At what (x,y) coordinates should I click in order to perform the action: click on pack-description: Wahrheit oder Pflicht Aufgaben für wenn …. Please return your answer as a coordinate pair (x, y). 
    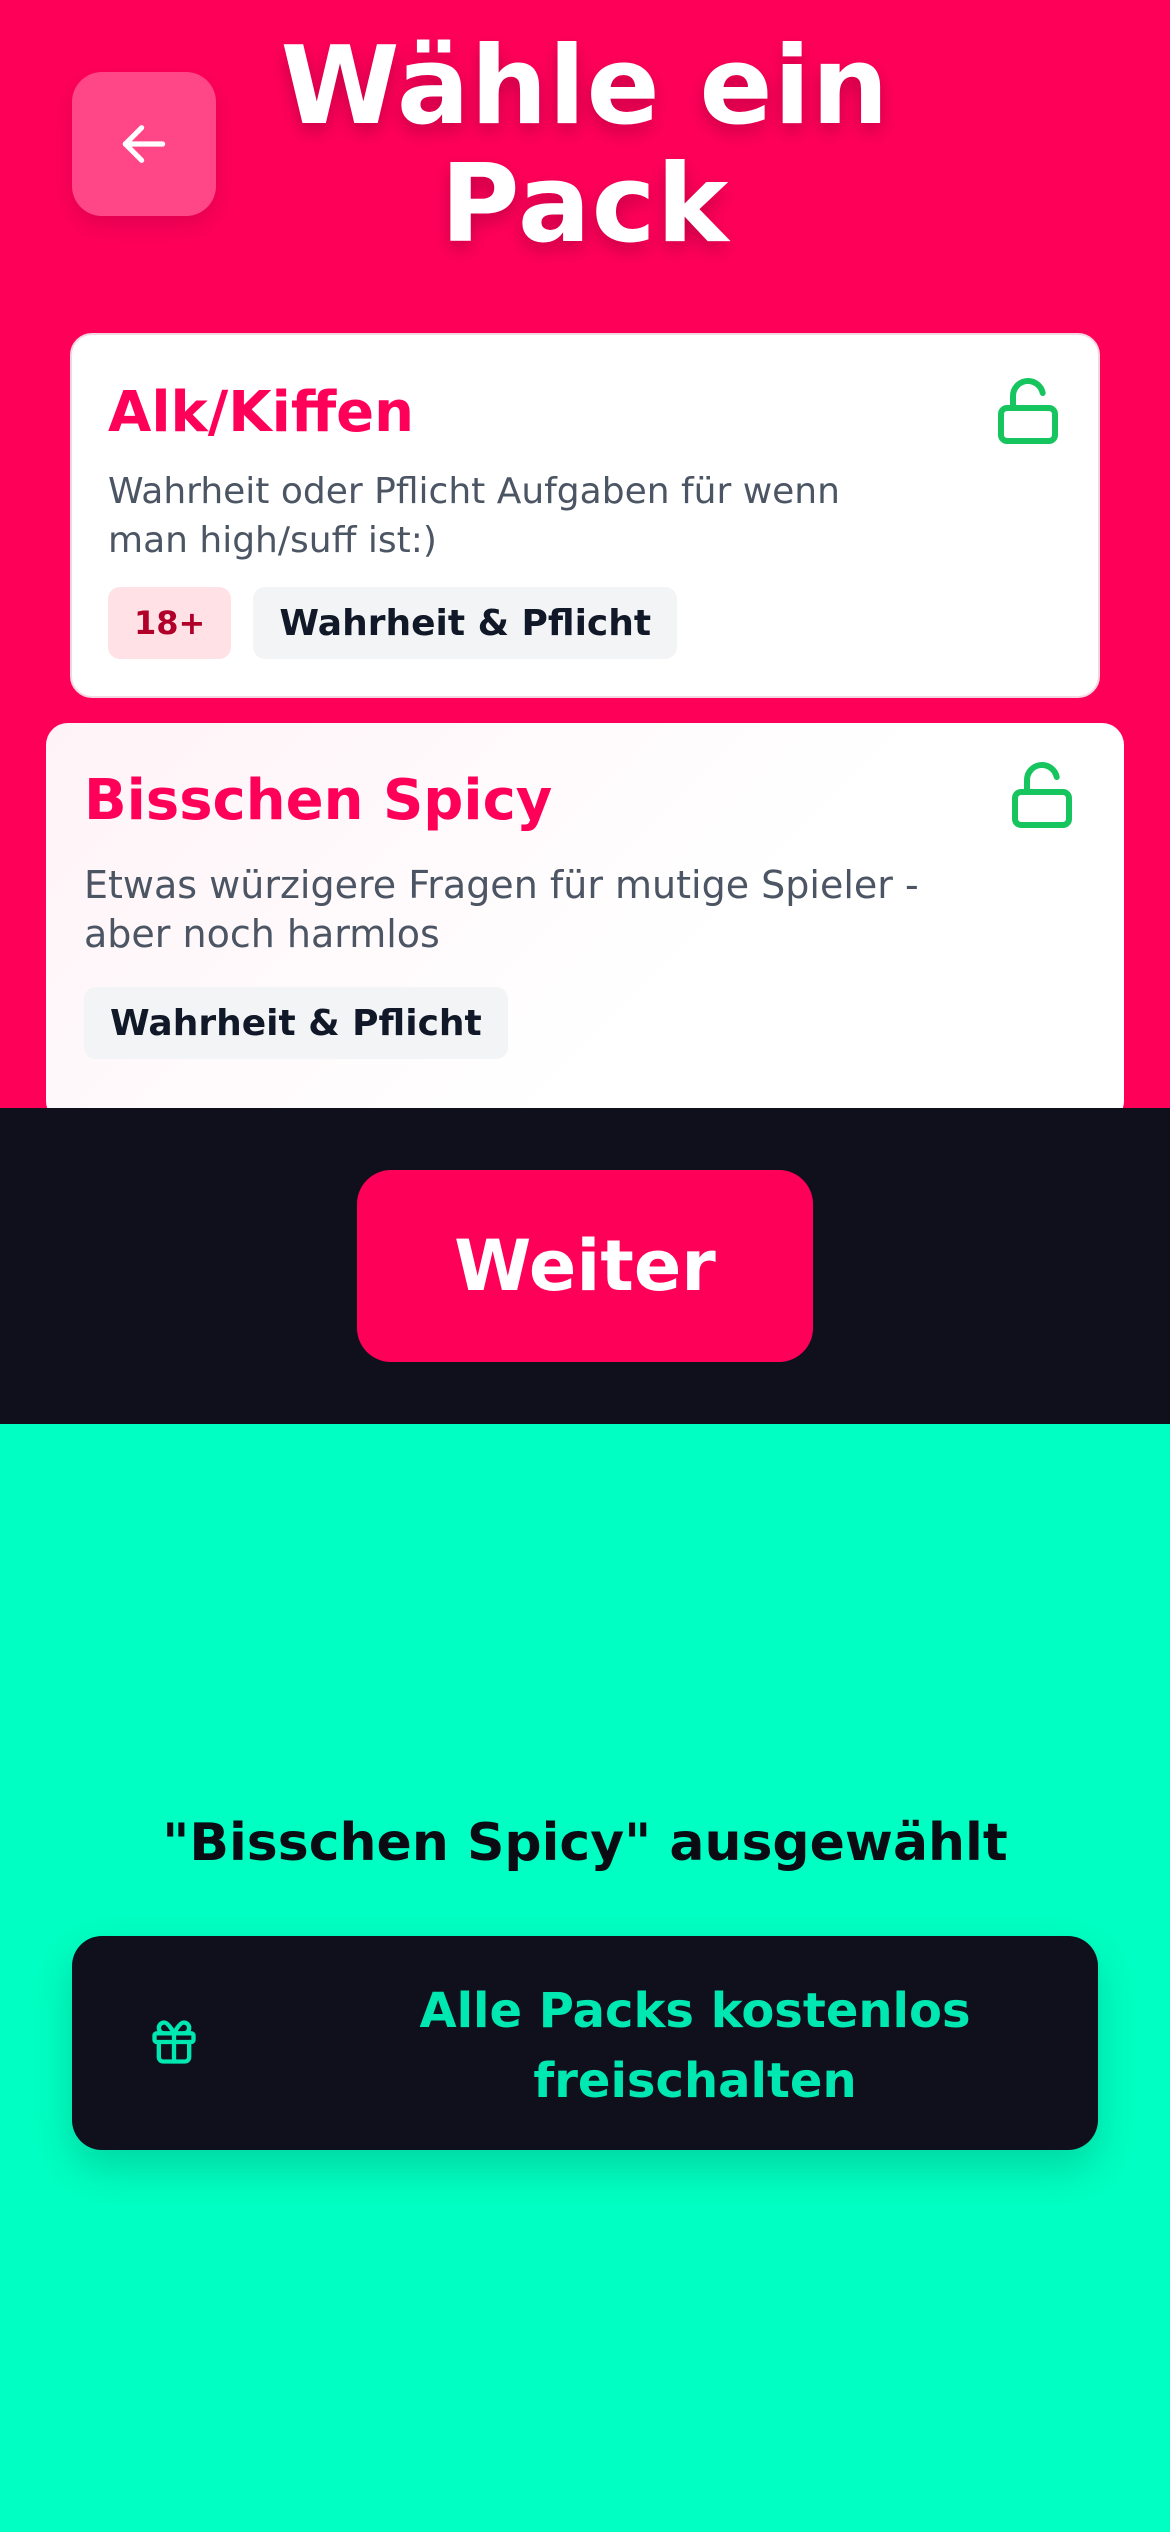
    Looking at the image, I should click on (474, 516).